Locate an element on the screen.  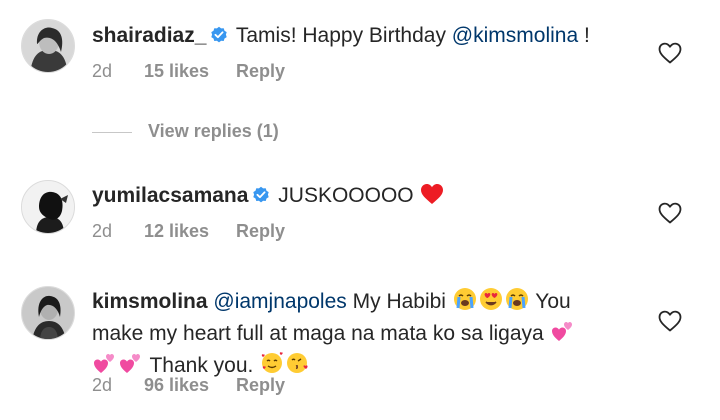
red-heart-emoji is located at coordinates (432, 198).